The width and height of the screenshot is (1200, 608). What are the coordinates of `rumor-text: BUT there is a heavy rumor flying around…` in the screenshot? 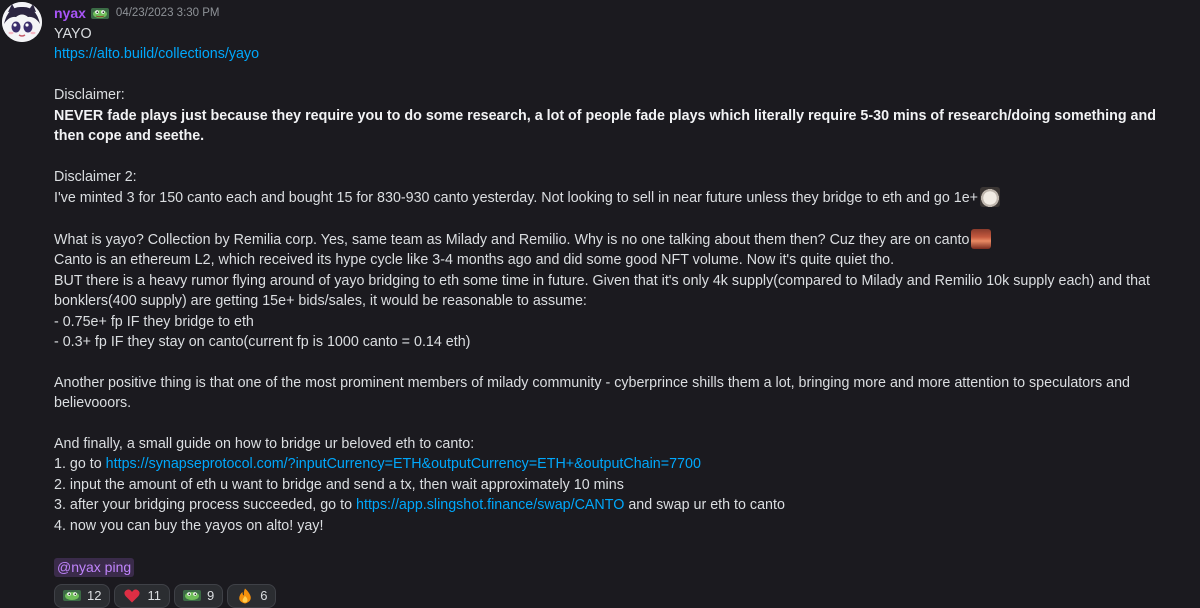 It's located at (602, 291).